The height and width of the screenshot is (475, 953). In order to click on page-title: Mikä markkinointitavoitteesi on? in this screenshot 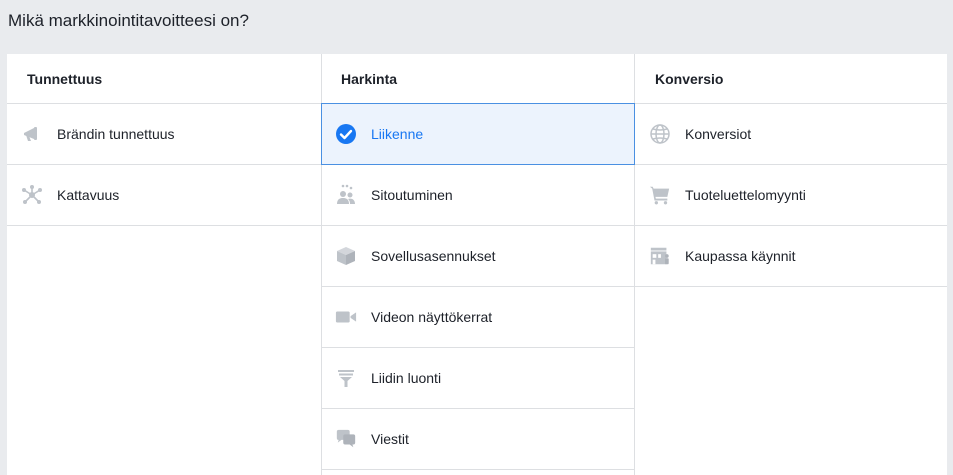, I will do `click(128, 20)`.